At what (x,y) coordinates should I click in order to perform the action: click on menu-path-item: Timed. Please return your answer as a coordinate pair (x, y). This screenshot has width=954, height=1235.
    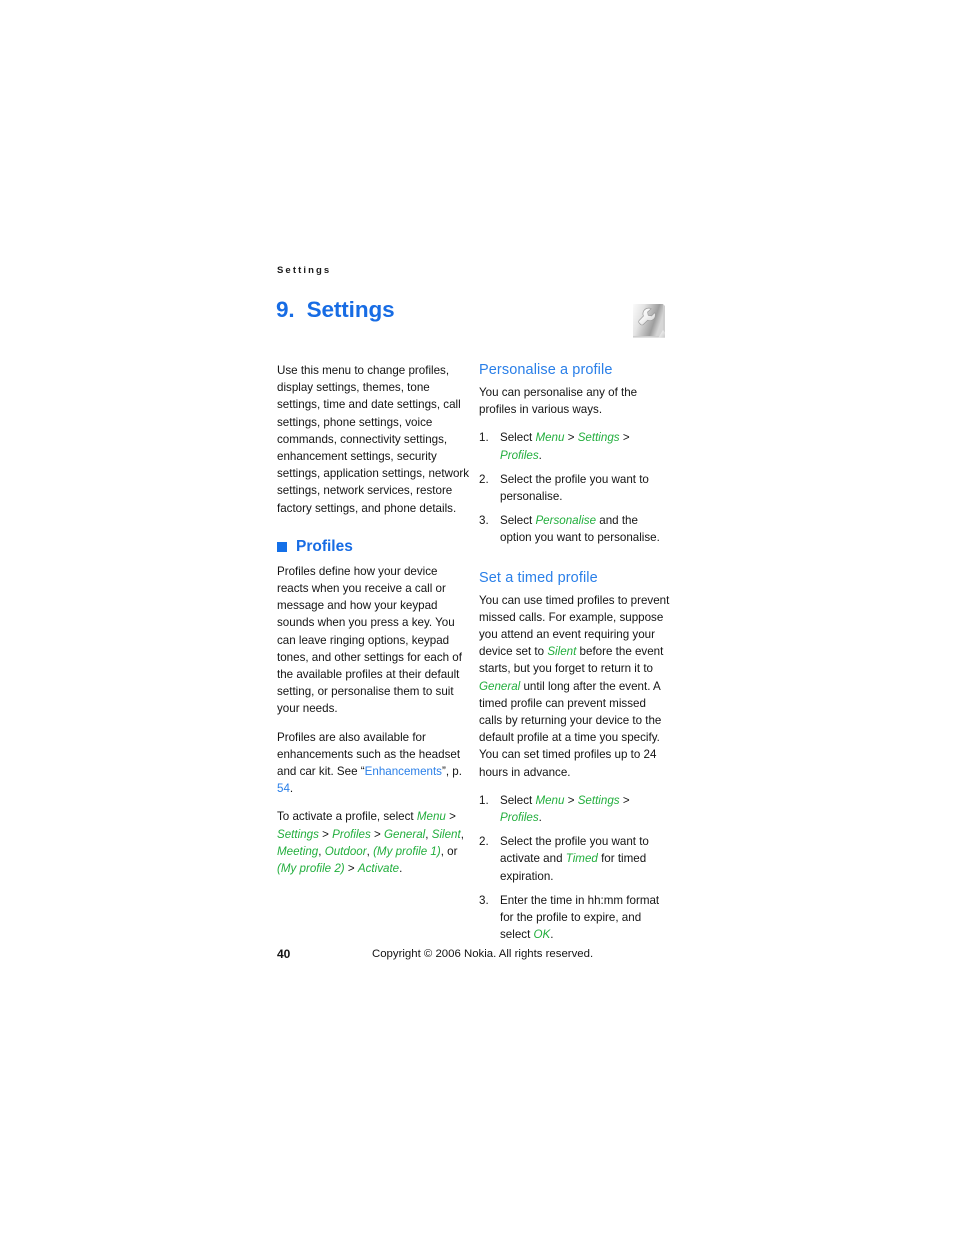
    Looking at the image, I should click on (581, 859).